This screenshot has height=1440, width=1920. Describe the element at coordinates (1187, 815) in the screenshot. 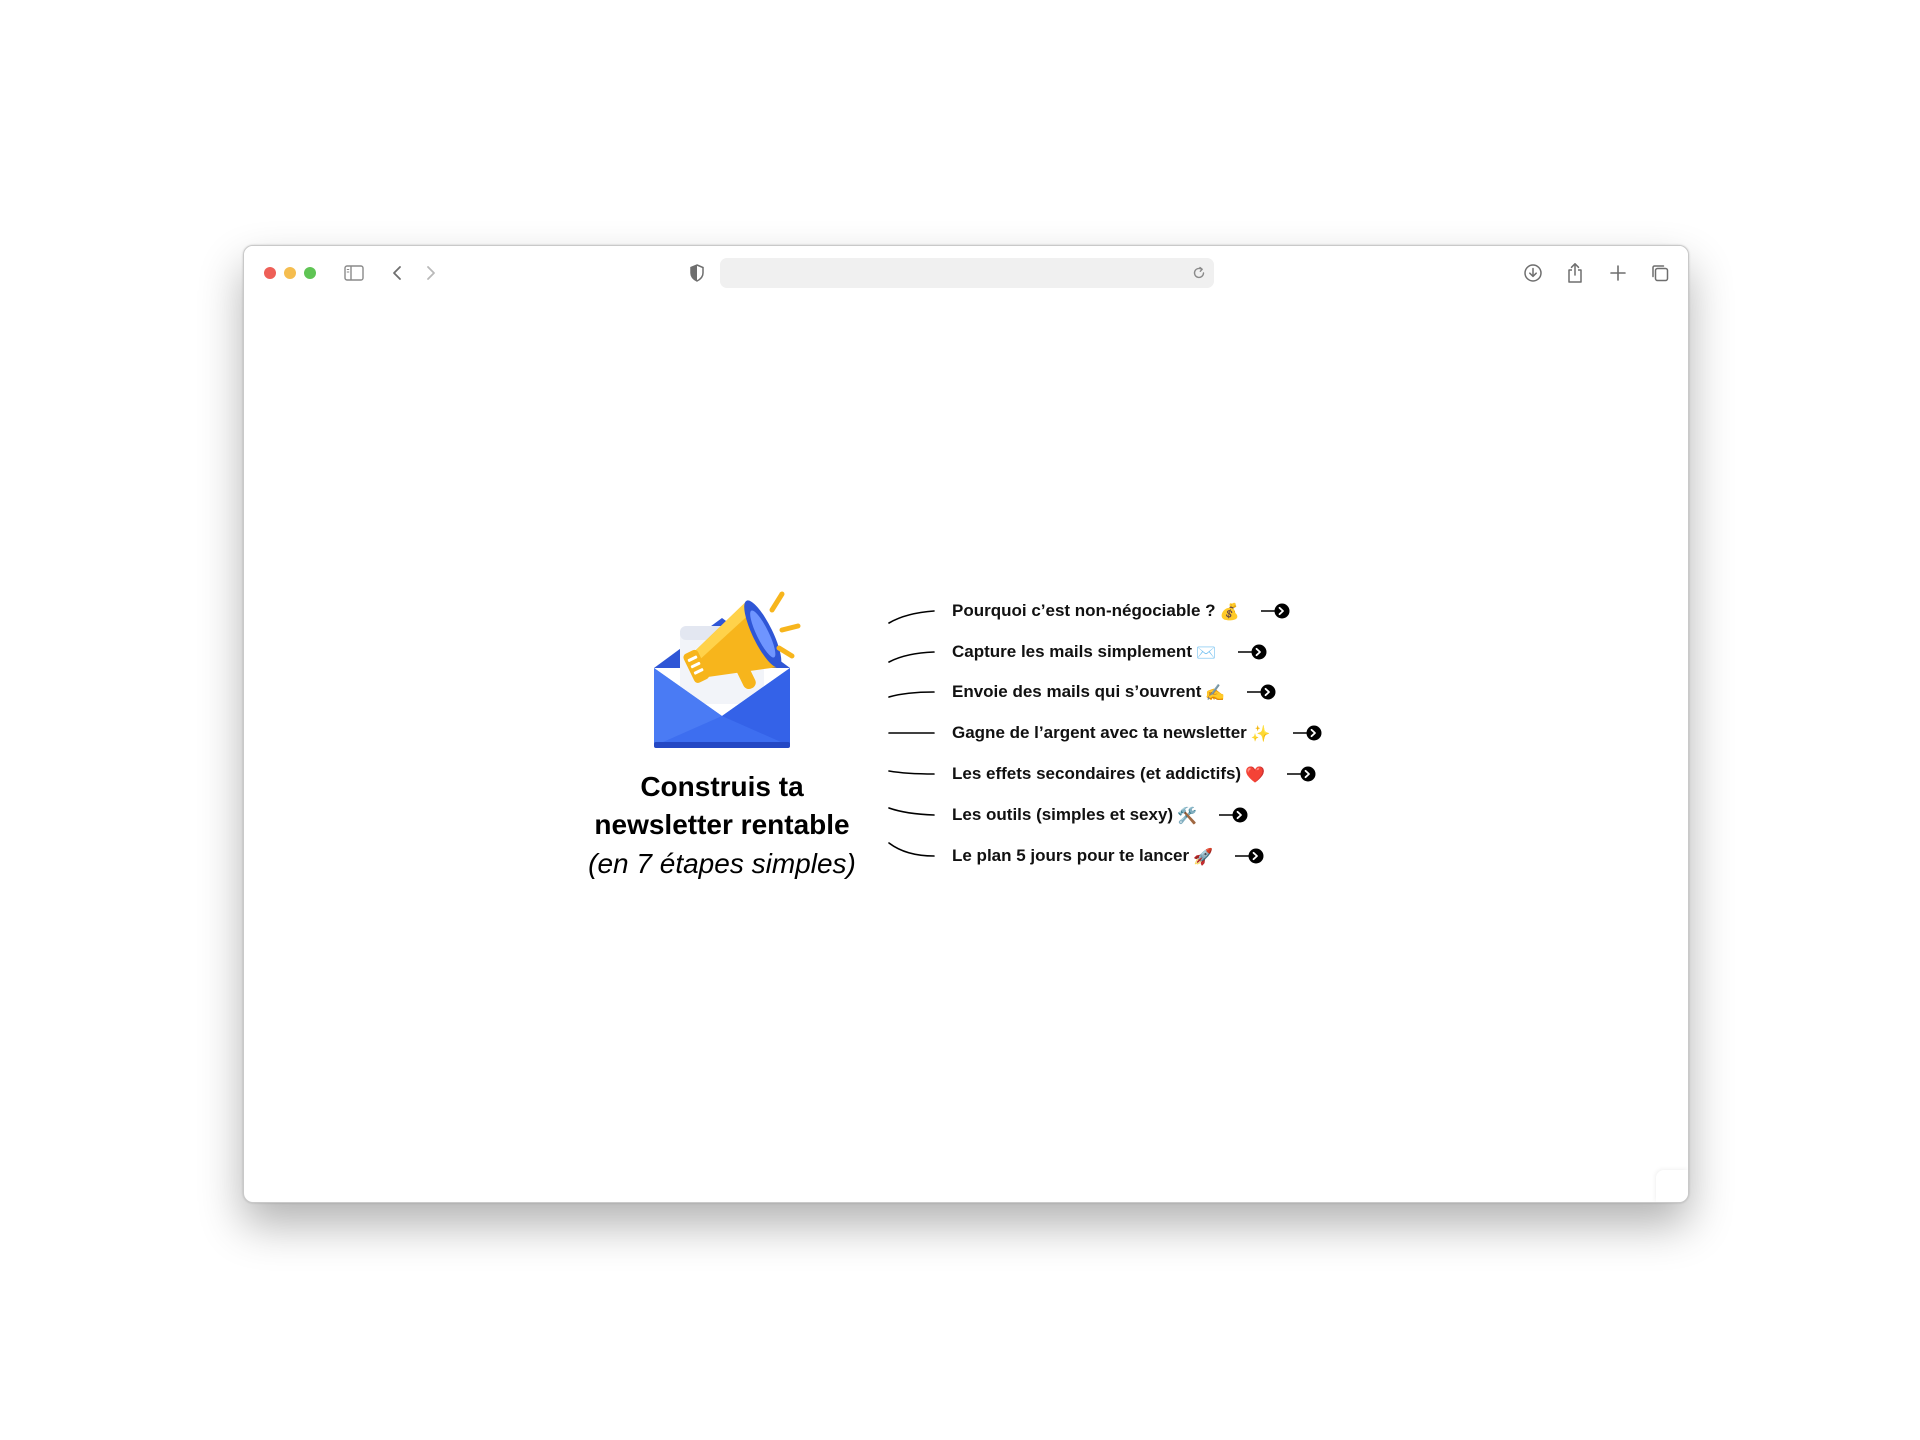

I see `tools-emoji: 🛠️` at that location.